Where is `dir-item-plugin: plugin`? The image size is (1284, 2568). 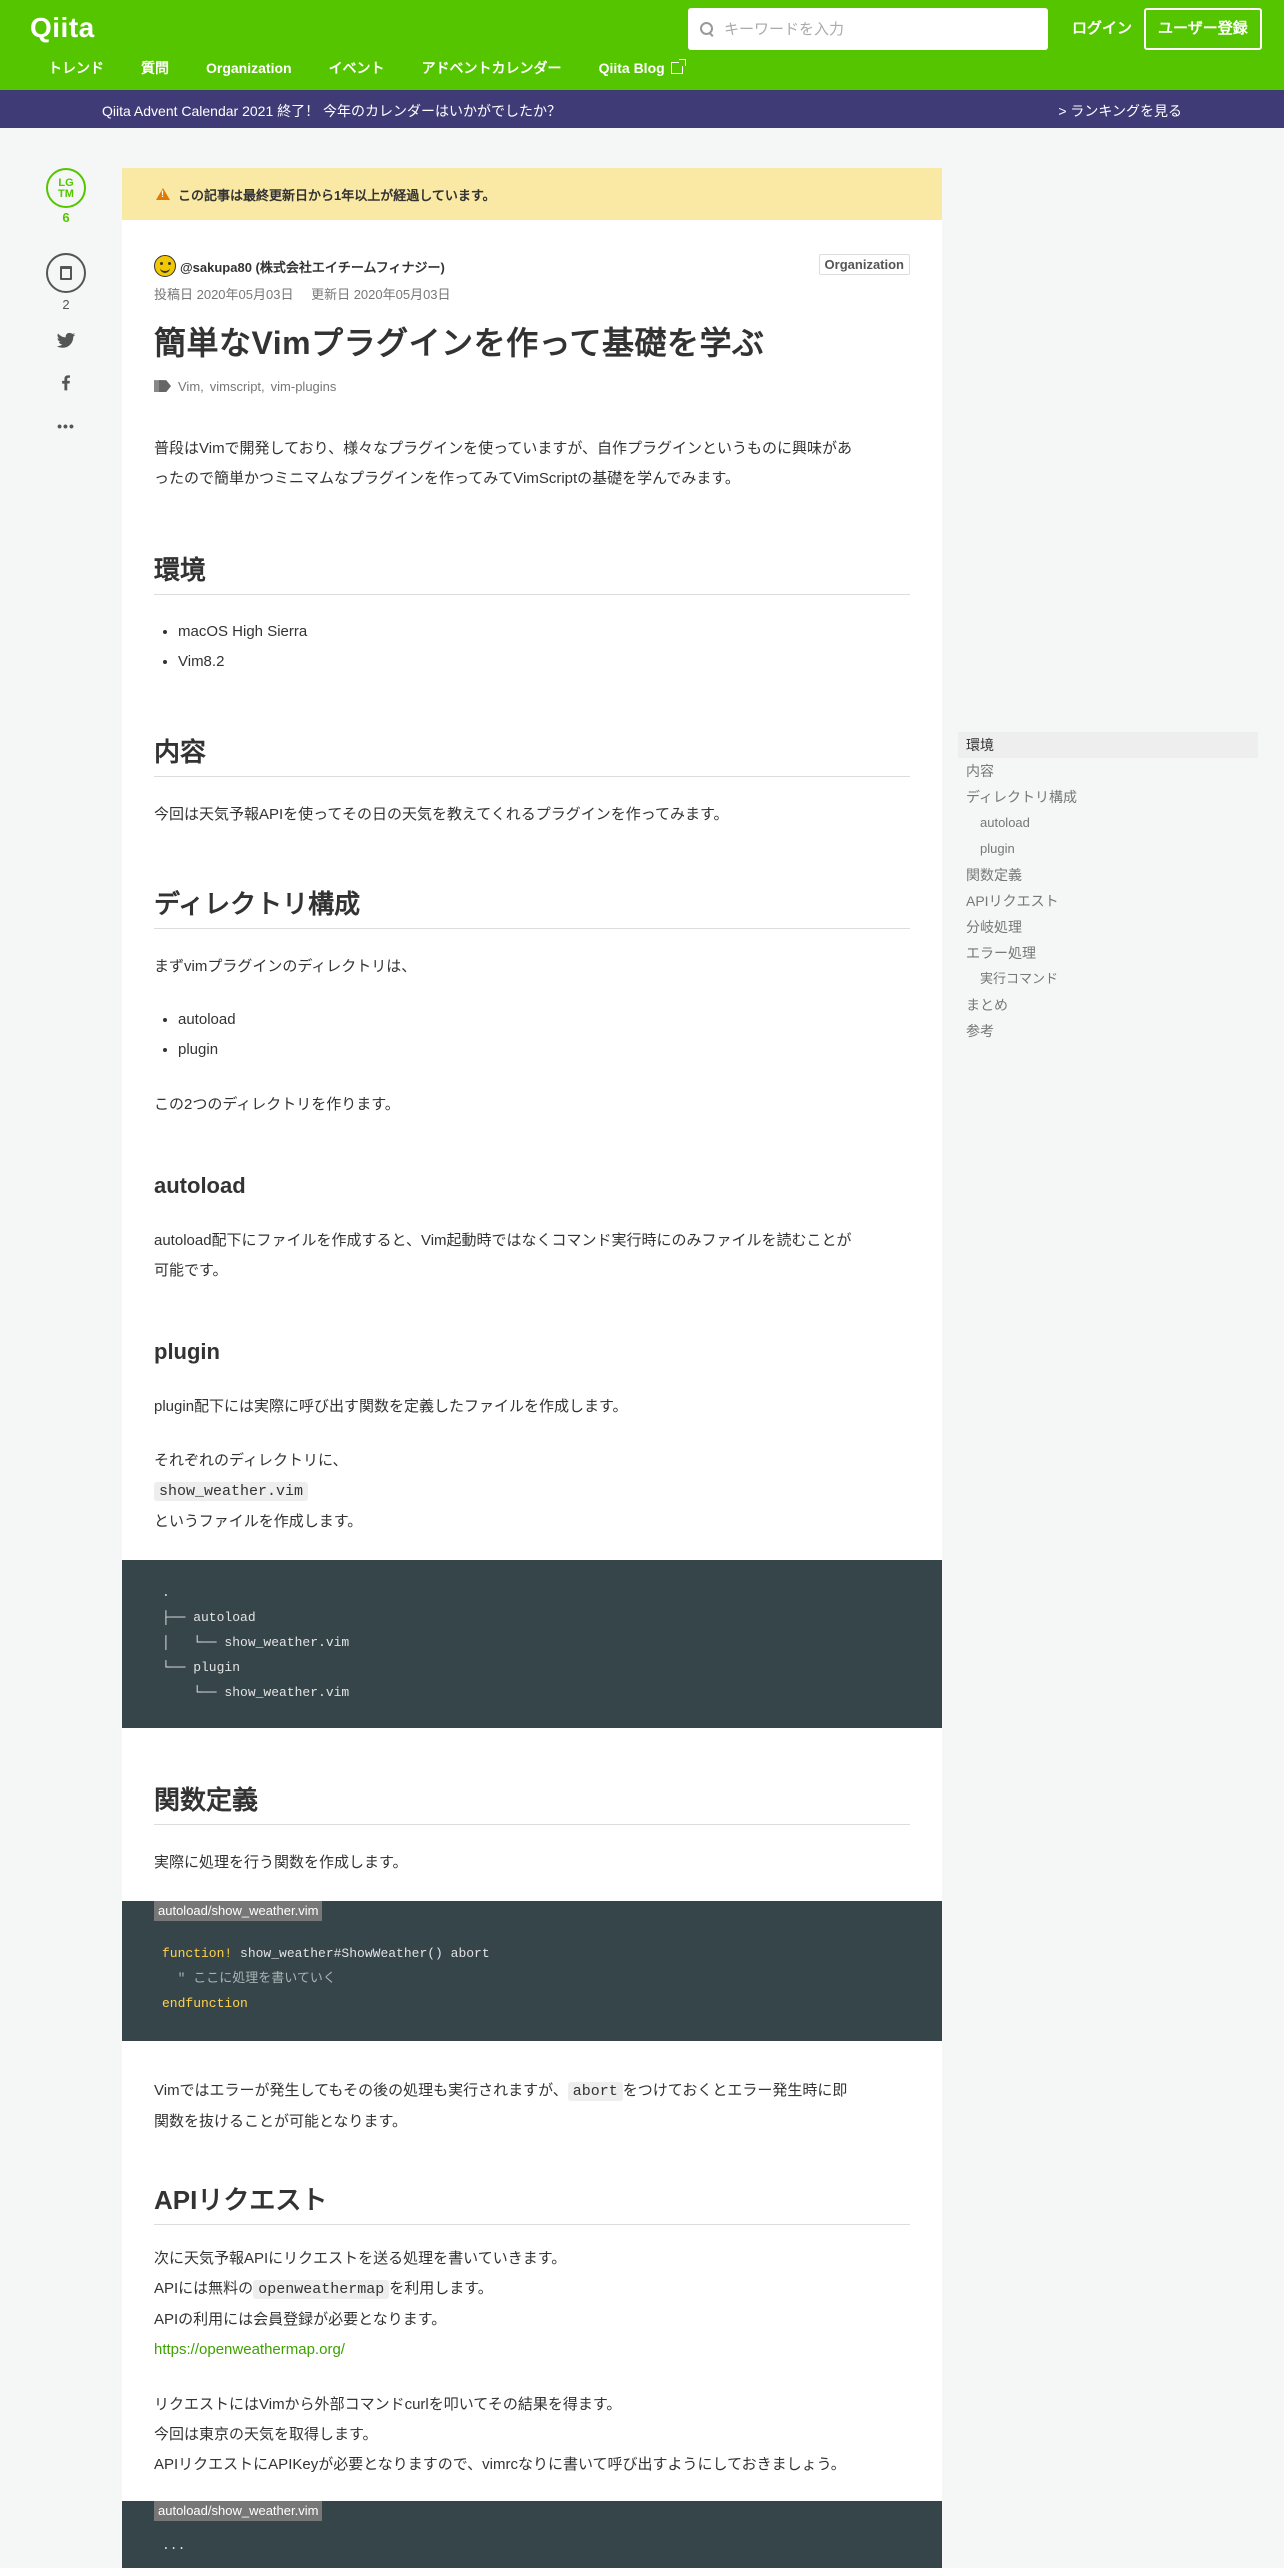
dir-item-plugin: plugin is located at coordinates (544, 1050).